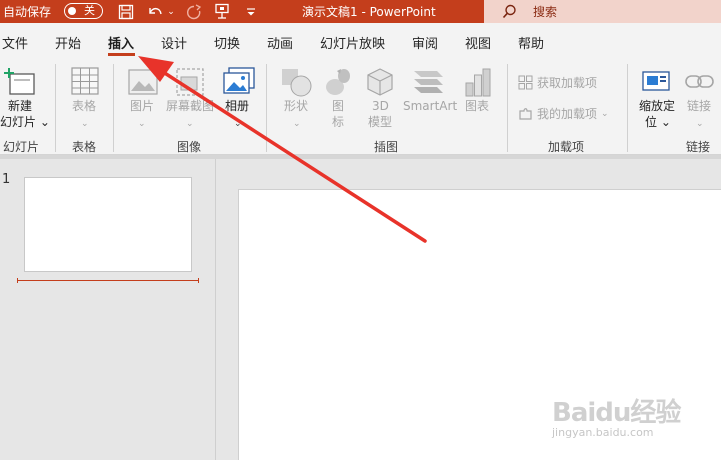 The width and height of the screenshot is (721, 460). I want to click on tab-help: 帮助, so click(531, 42).